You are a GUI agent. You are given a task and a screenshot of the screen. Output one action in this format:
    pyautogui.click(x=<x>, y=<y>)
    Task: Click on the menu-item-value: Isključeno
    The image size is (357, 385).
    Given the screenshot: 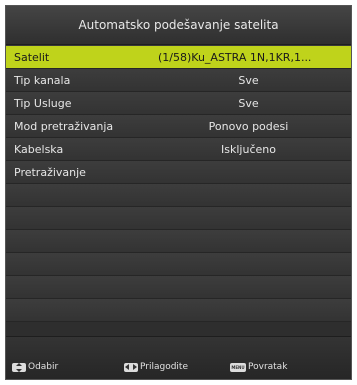 What is the action you would take?
    pyautogui.click(x=248, y=149)
    